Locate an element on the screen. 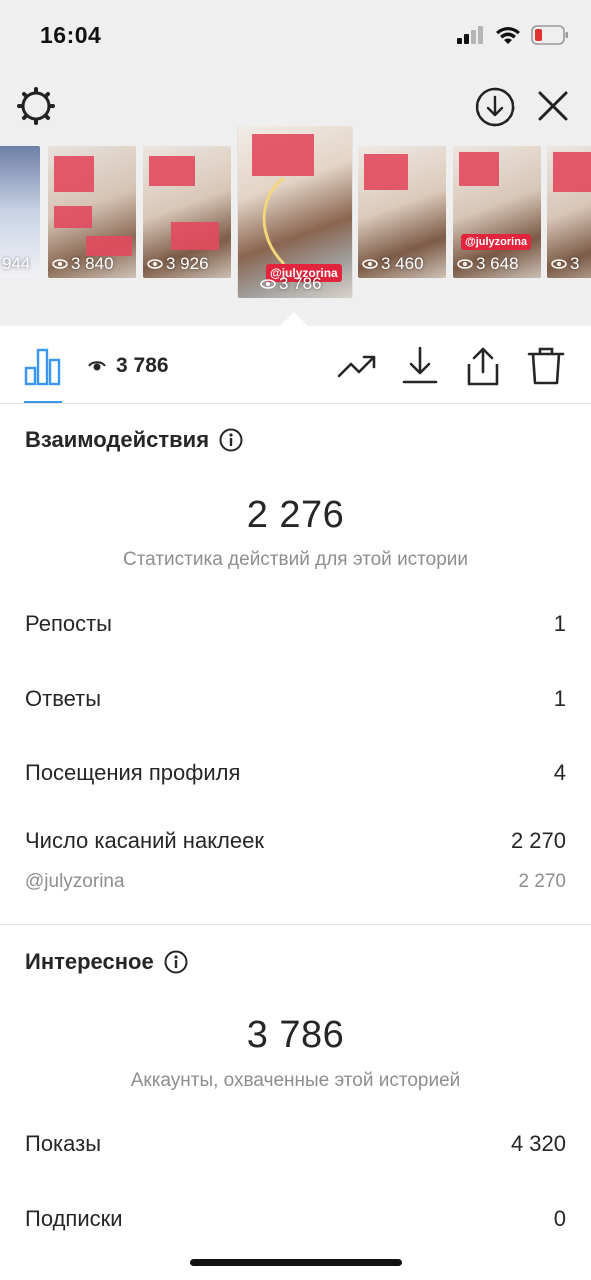 The width and height of the screenshot is (591, 1280). stat-row: Репосты 1 is located at coordinates (295, 624).